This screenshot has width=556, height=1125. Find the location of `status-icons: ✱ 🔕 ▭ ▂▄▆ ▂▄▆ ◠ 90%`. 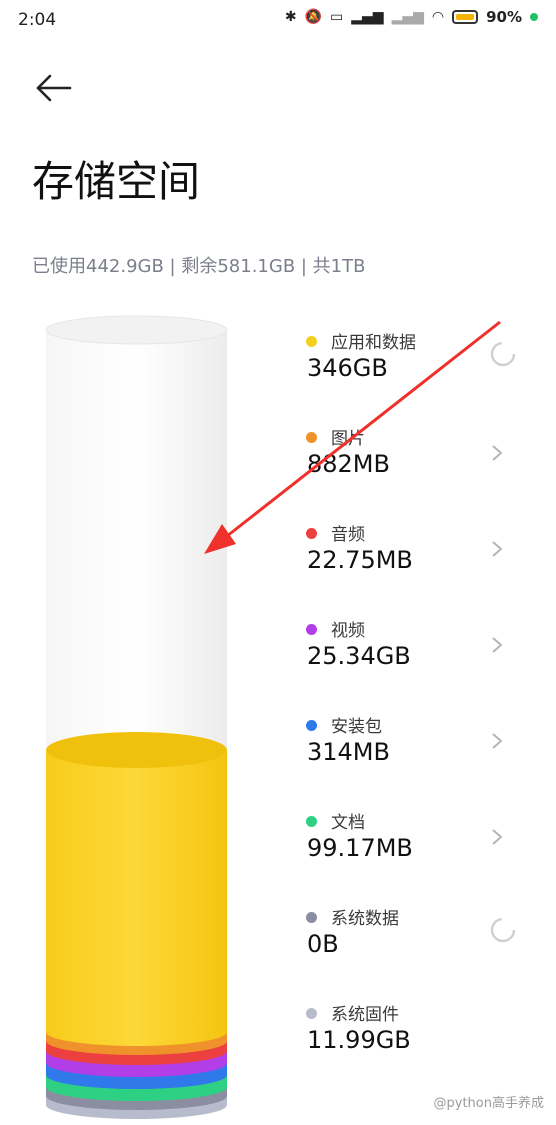

status-icons: ✱ 🔕 ▭ ▂▄▆ ▂▄▆ ◠ 90% is located at coordinates (411, 17).